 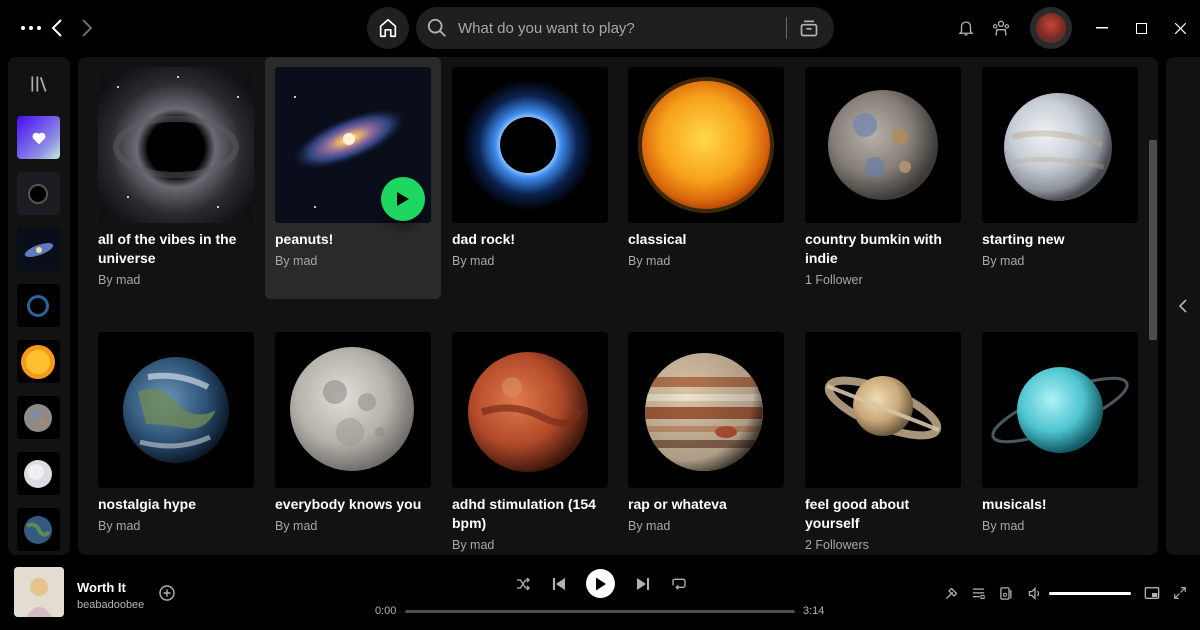 I want to click on queue-icon, so click(x=978, y=593).